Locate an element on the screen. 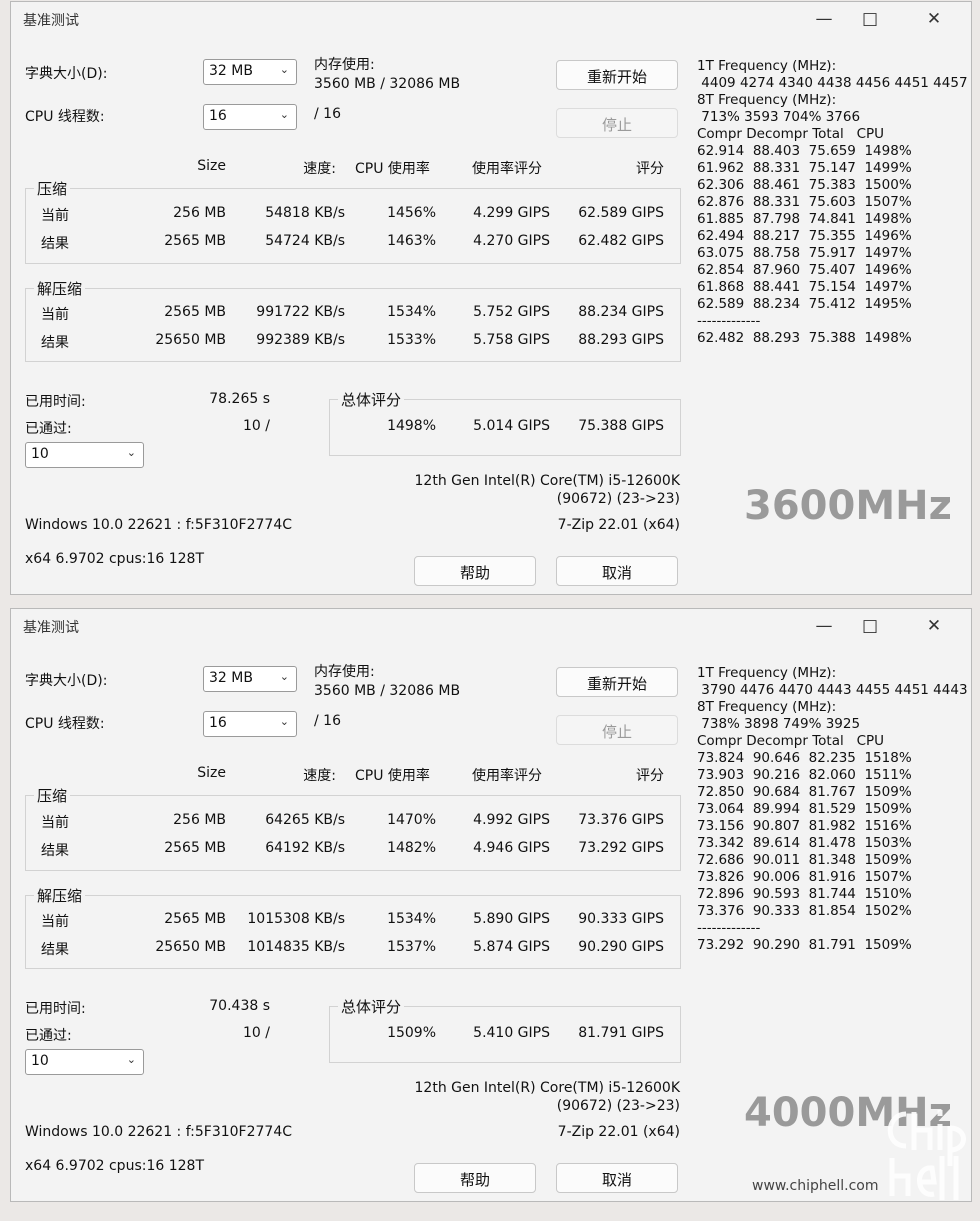 This screenshot has height=1221, width=980. usage-cell: 4.299 GIPS is located at coordinates (511, 213).